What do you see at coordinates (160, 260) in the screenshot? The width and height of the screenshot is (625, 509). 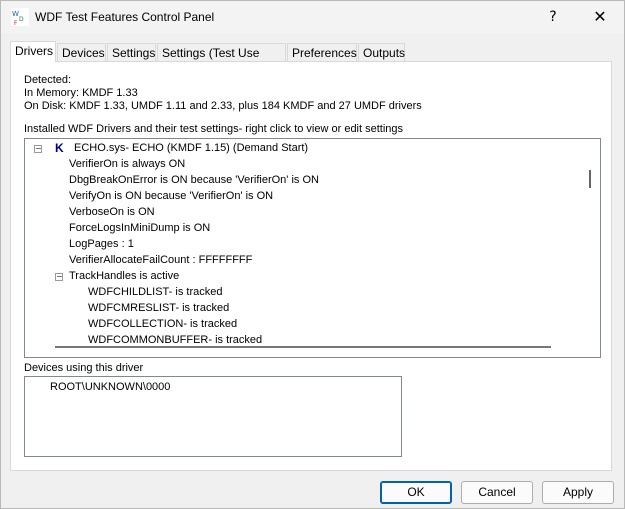 I see `tree-setting-verifierallocatefailcount: VerifierAllocateFailCount : FFFFFFFF` at bounding box center [160, 260].